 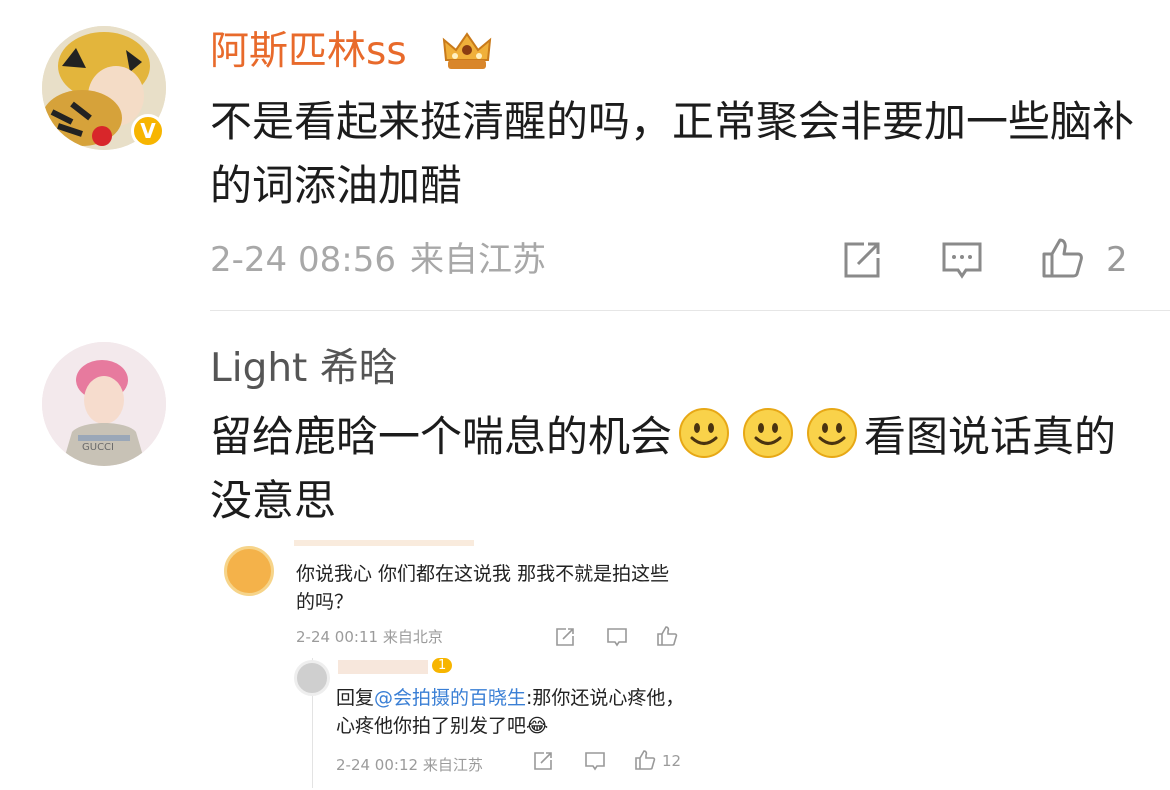 I want to click on reply-prefix: 回复, so click(x=355, y=698).